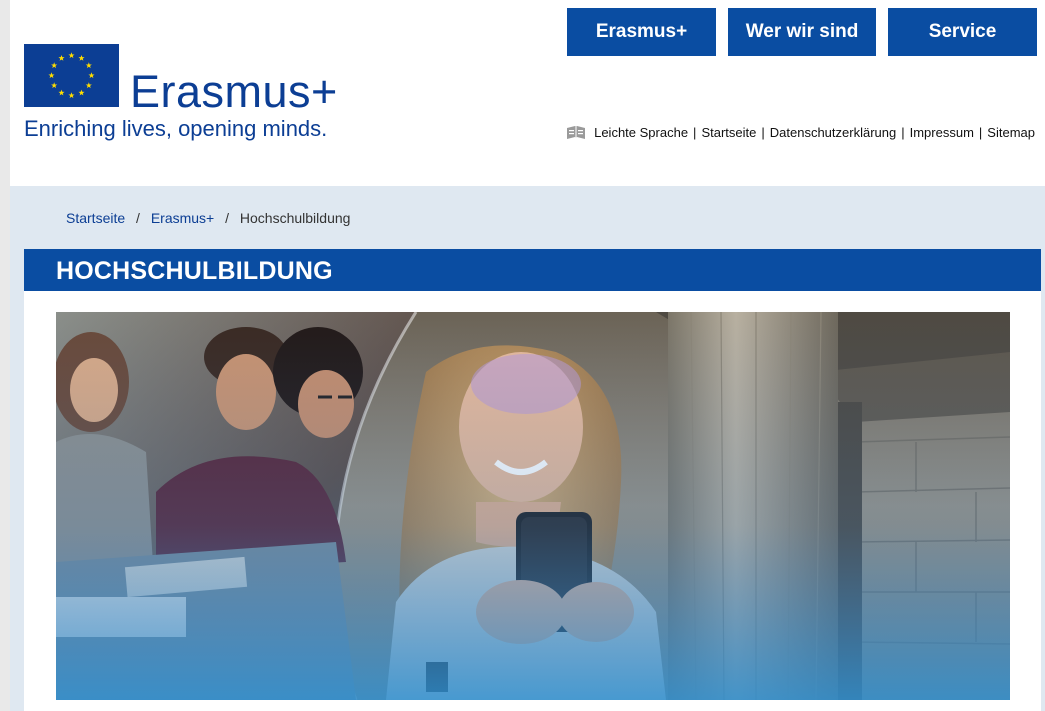 This screenshot has width=1045, height=711. I want to click on logo-wordmark: Erasmus+, so click(234, 91).